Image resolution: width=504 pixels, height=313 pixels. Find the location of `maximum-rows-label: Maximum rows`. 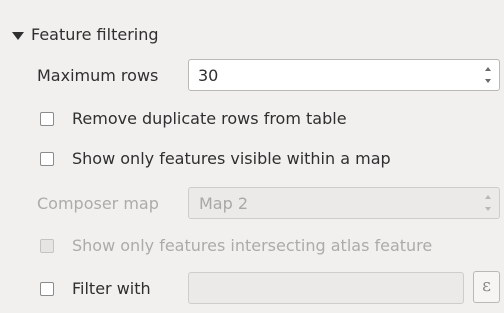

maximum-rows-label: Maximum rows is located at coordinates (98, 75).